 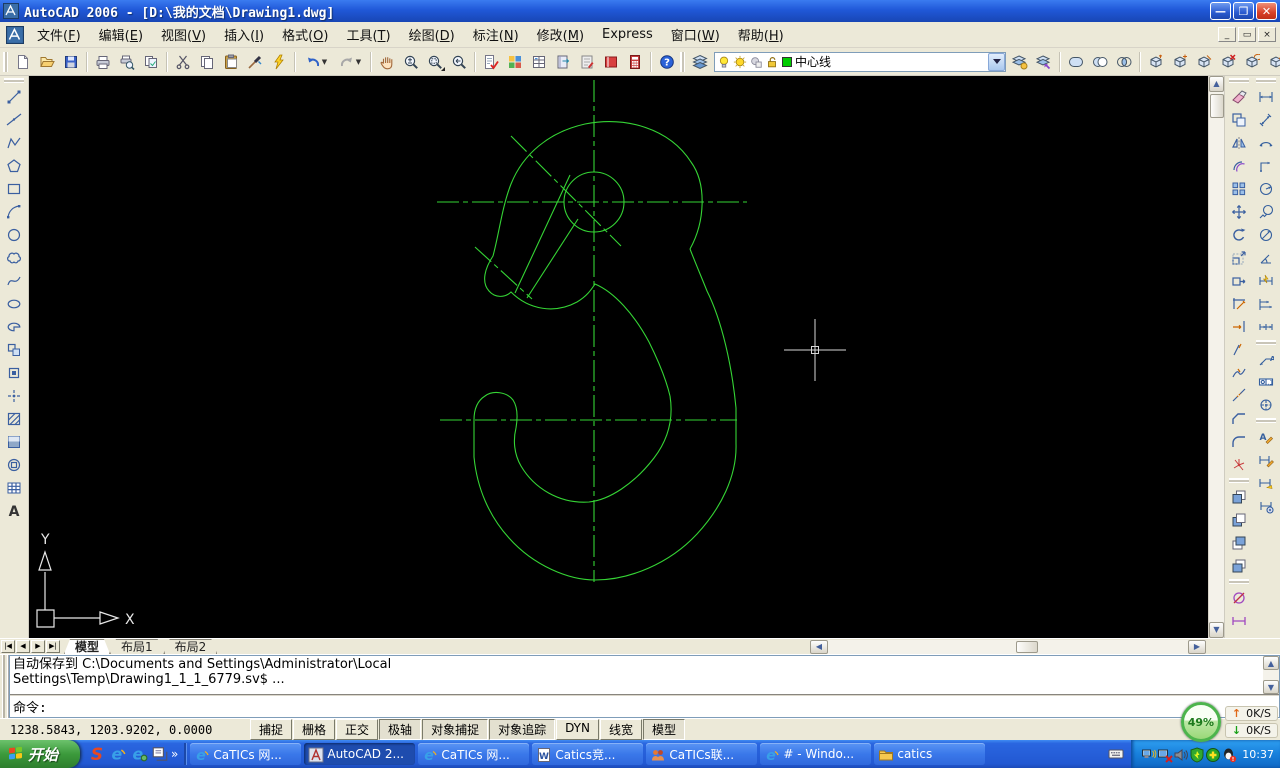 What do you see at coordinates (1239, 542) in the screenshot?
I see `draworder-above-button` at bounding box center [1239, 542].